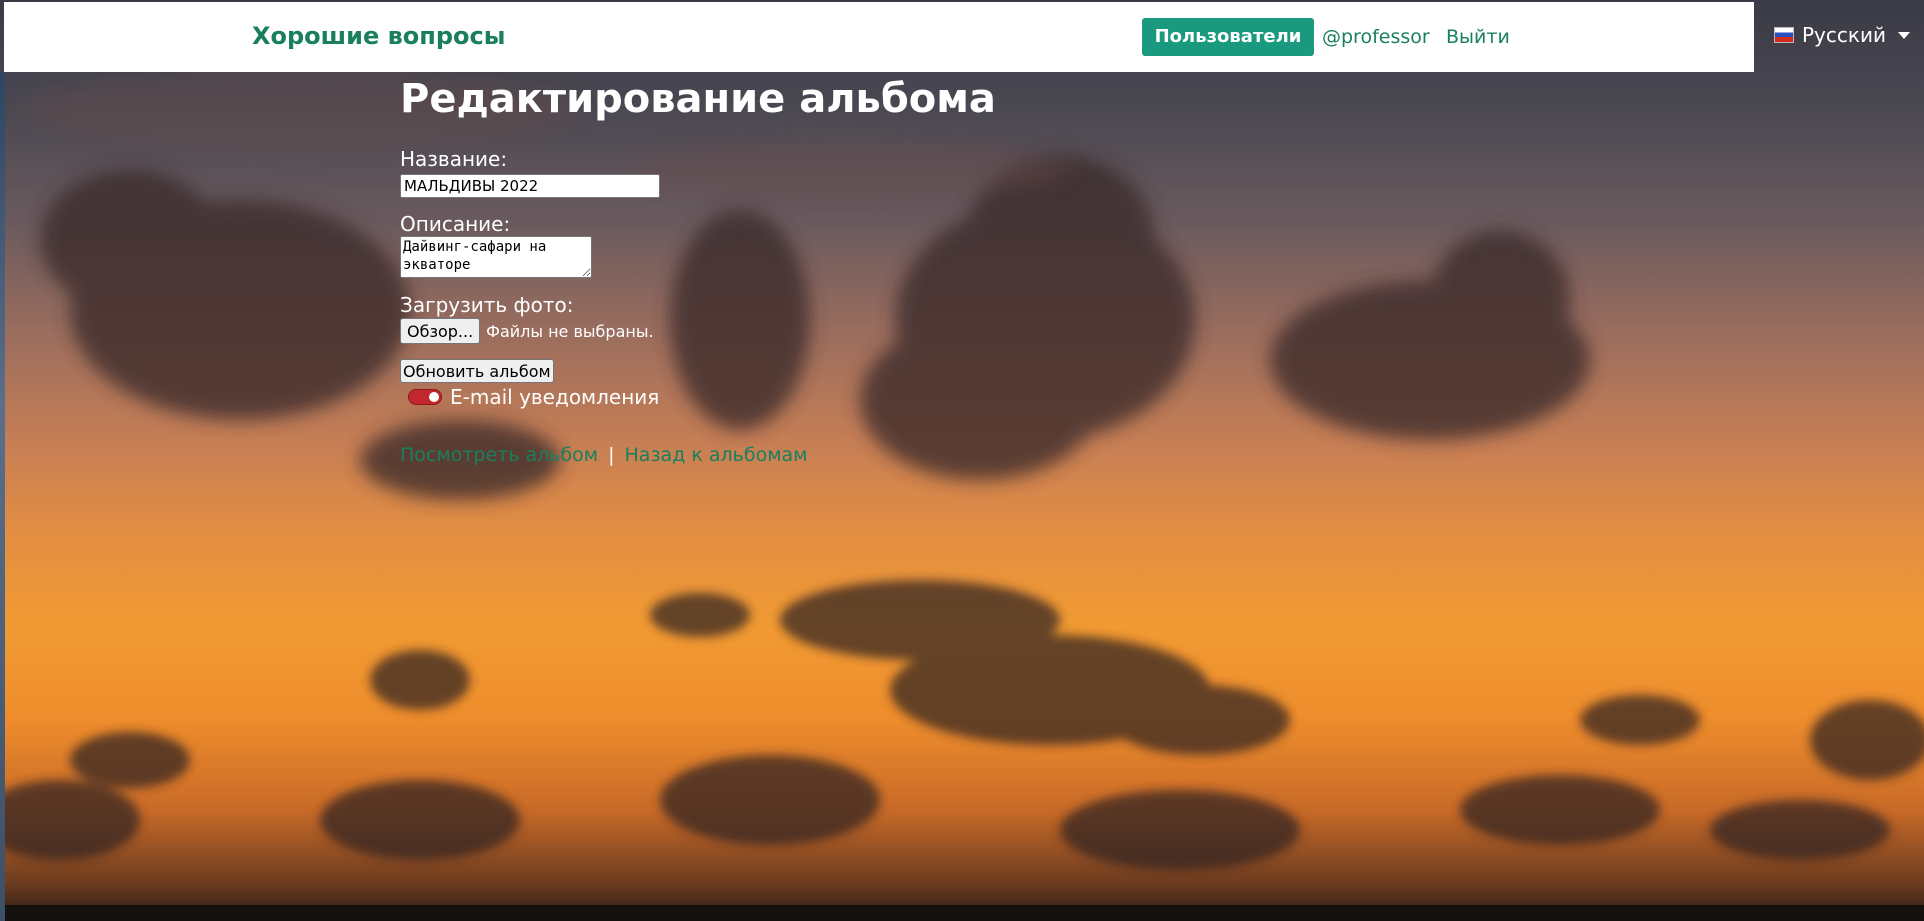 This screenshot has height=921, width=1924. What do you see at coordinates (1903, 35) in the screenshot?
I see `chevron-down-icon` at bounding box center [1903, 35].